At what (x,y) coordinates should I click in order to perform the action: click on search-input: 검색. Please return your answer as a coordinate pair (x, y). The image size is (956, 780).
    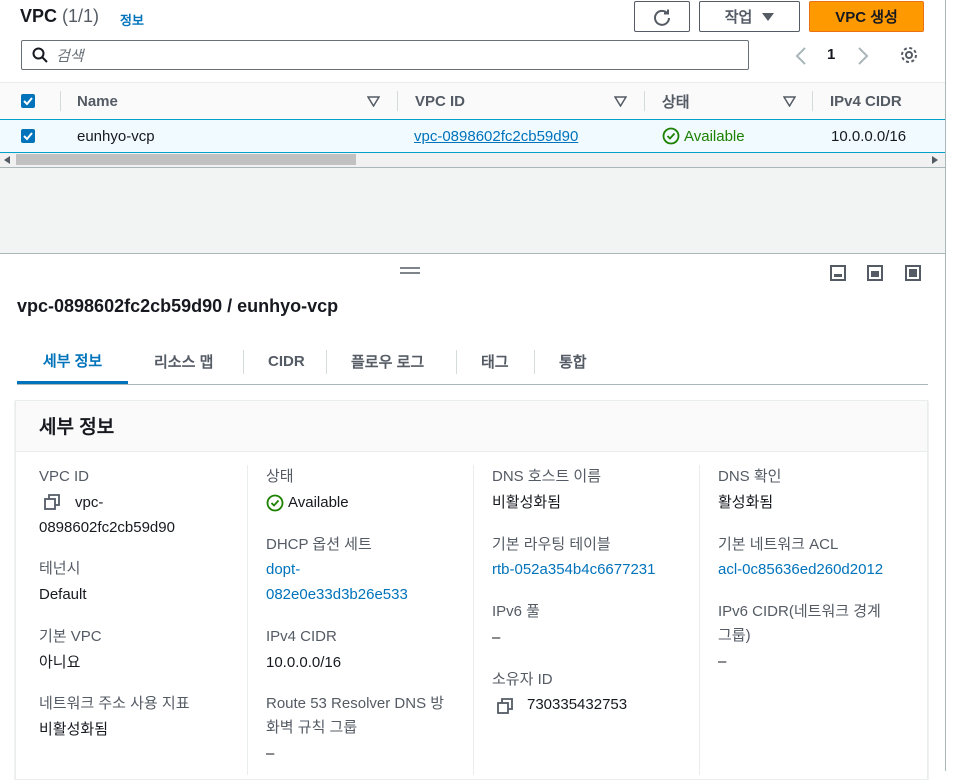
    Looking at the image, I should click on (385, 55).